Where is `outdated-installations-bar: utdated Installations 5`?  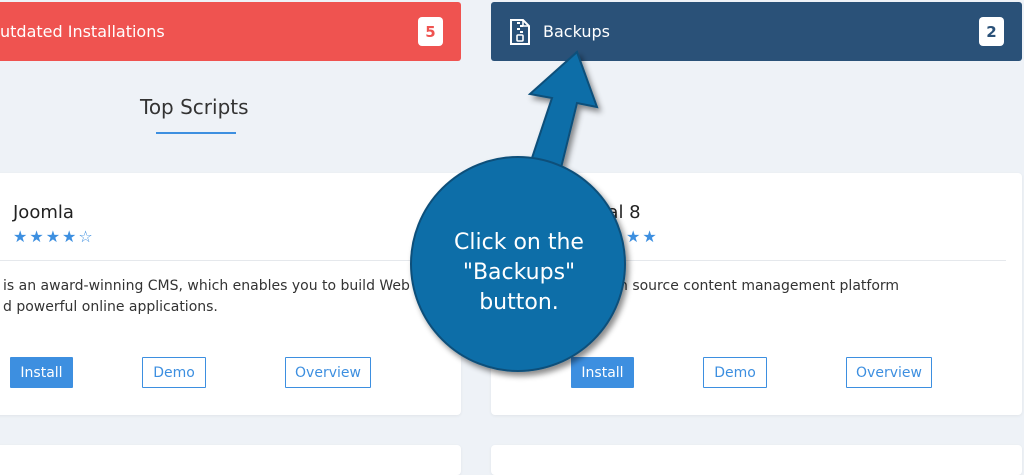 outdated-installations-bar: utdated Installations 5 is located at coordinates (230, 31).